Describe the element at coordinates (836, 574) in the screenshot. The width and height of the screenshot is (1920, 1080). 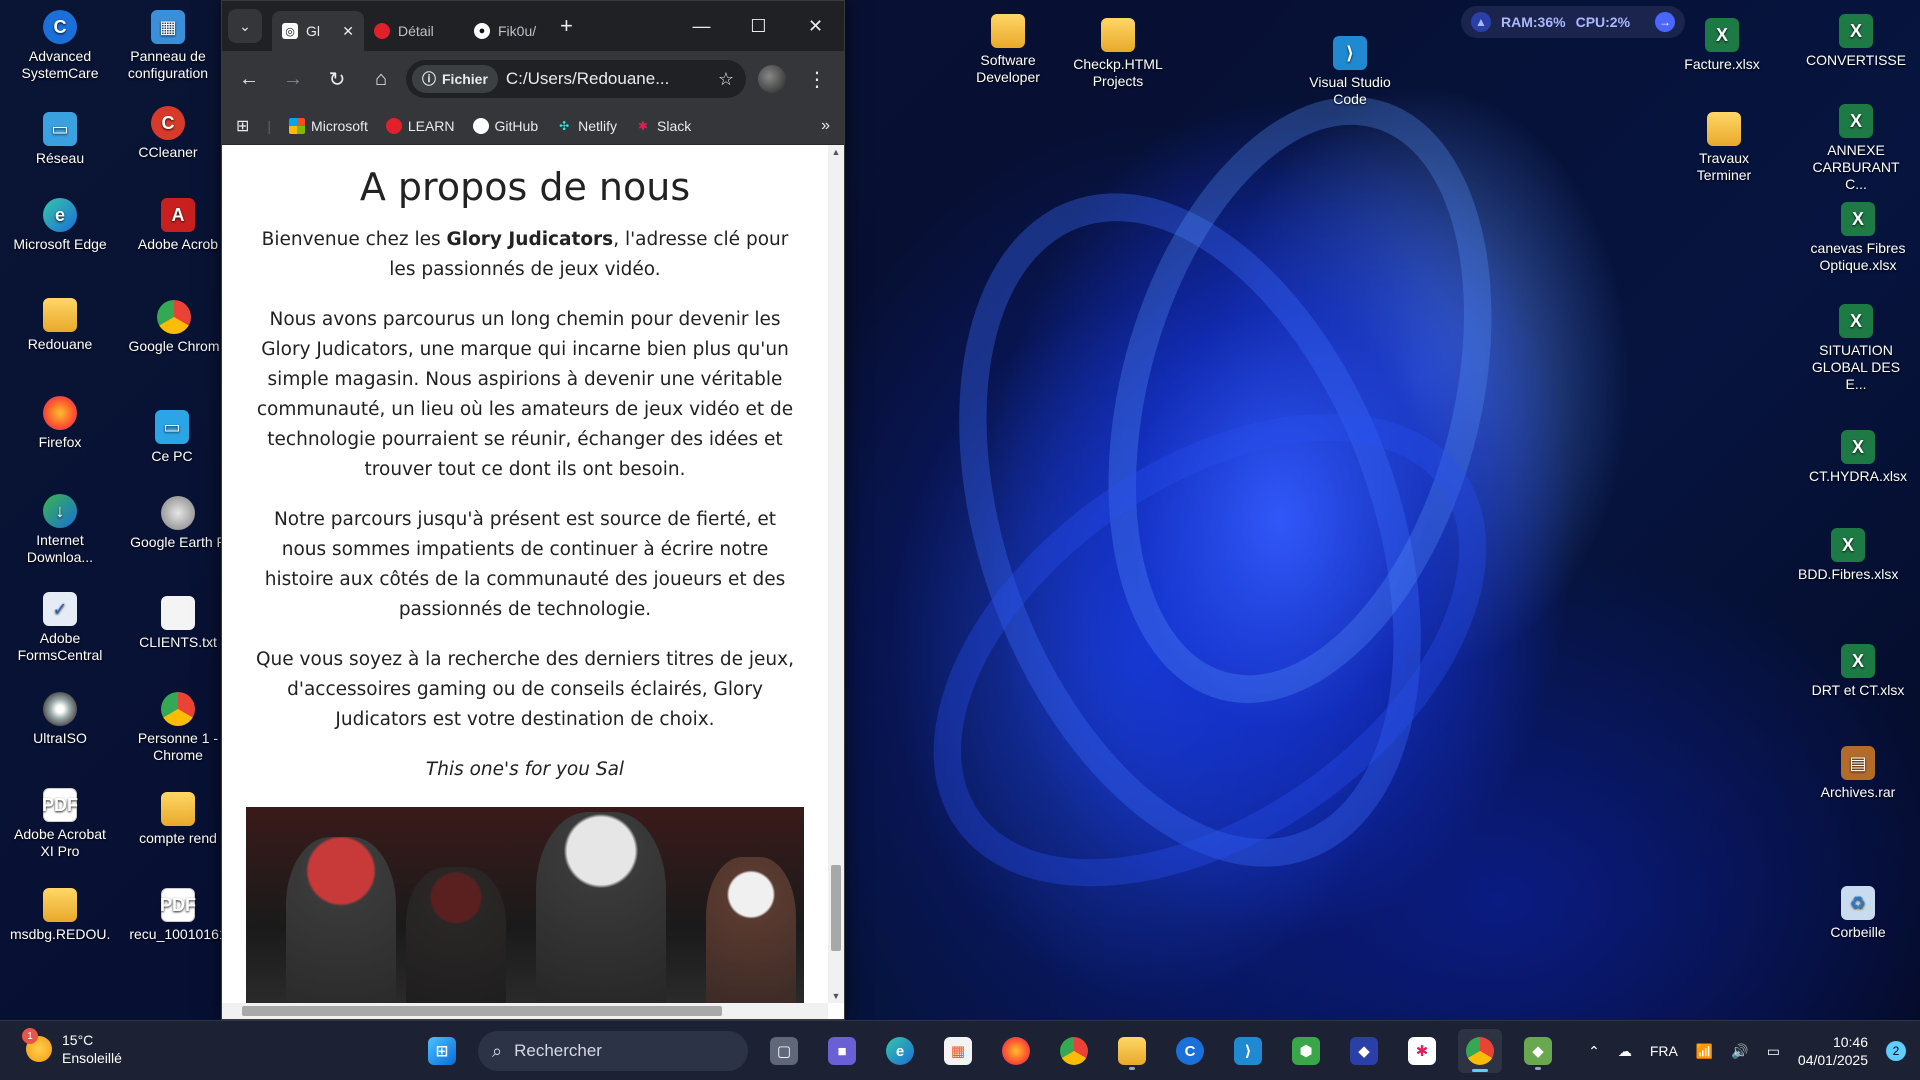
I see `vertical-scrollbar: ▲ ▼` at that location.